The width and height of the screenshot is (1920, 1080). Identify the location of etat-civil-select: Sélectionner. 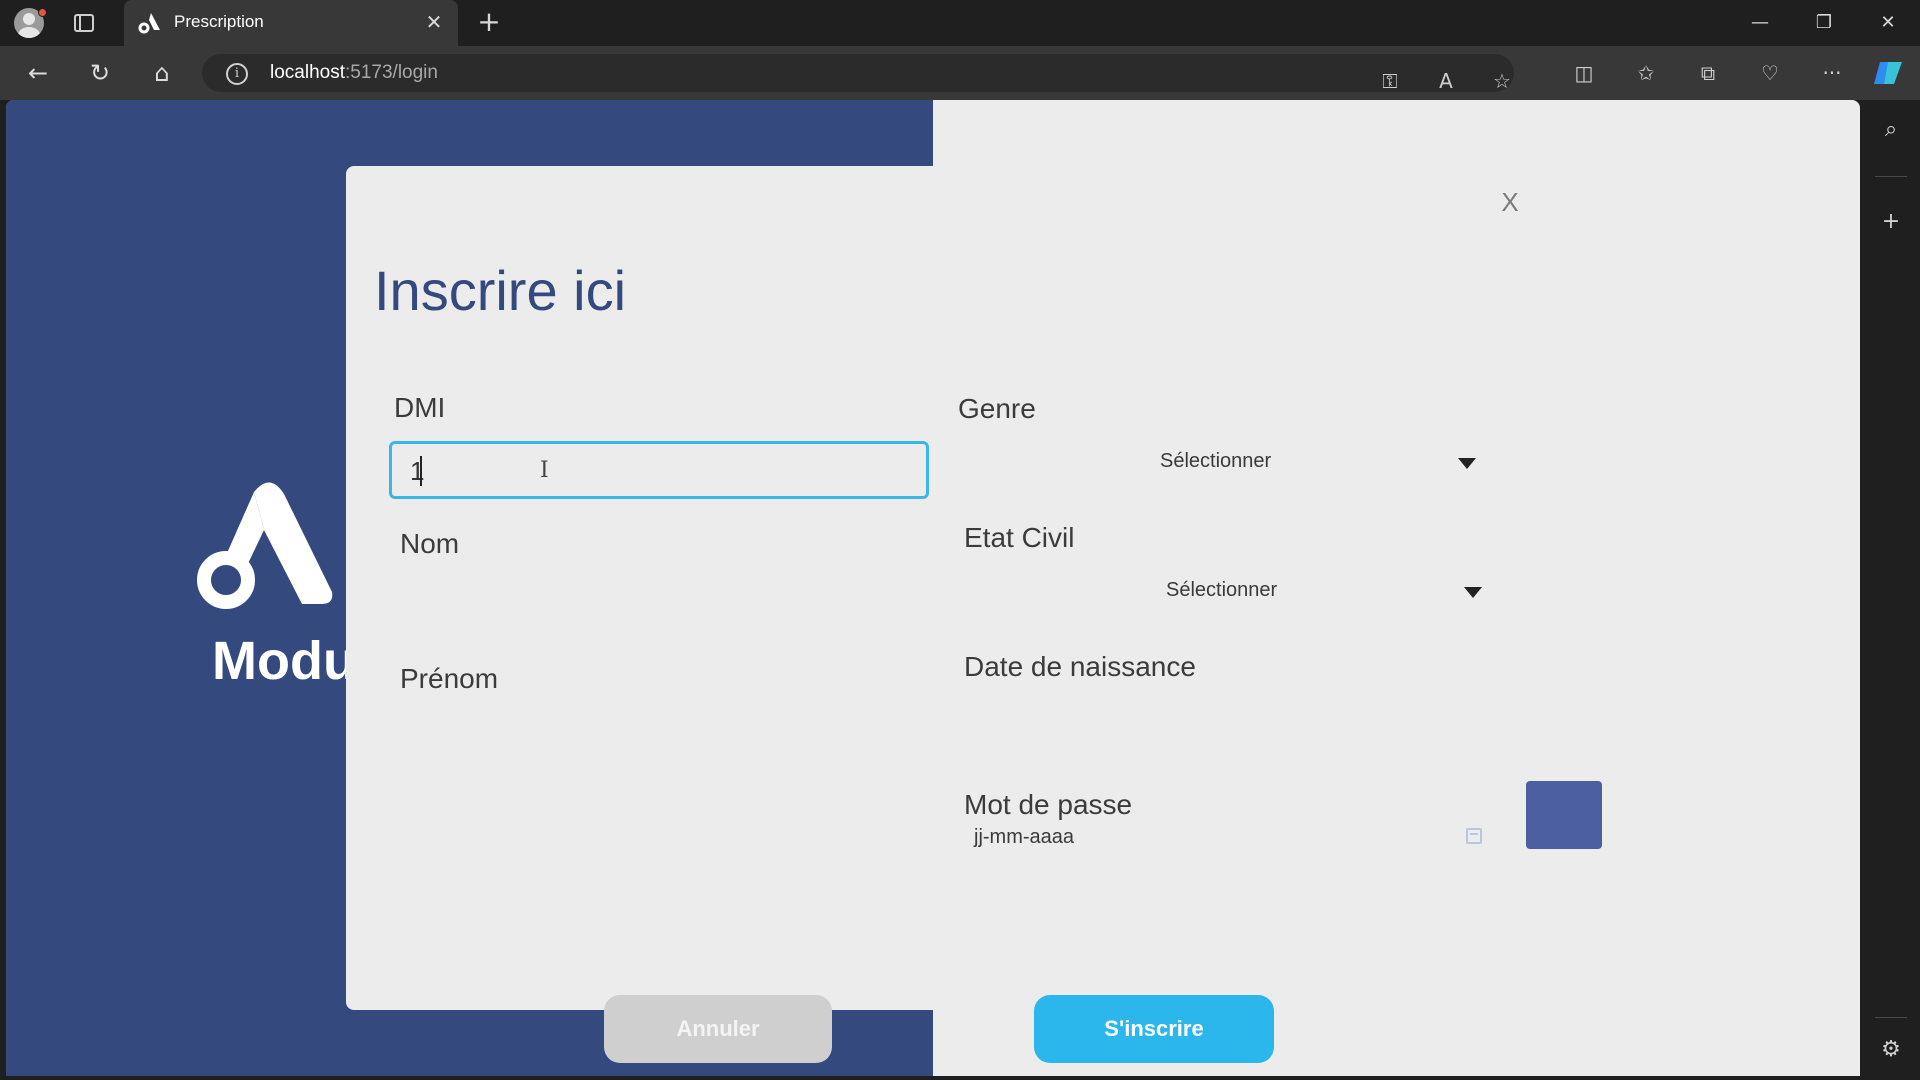
(1331, 593).